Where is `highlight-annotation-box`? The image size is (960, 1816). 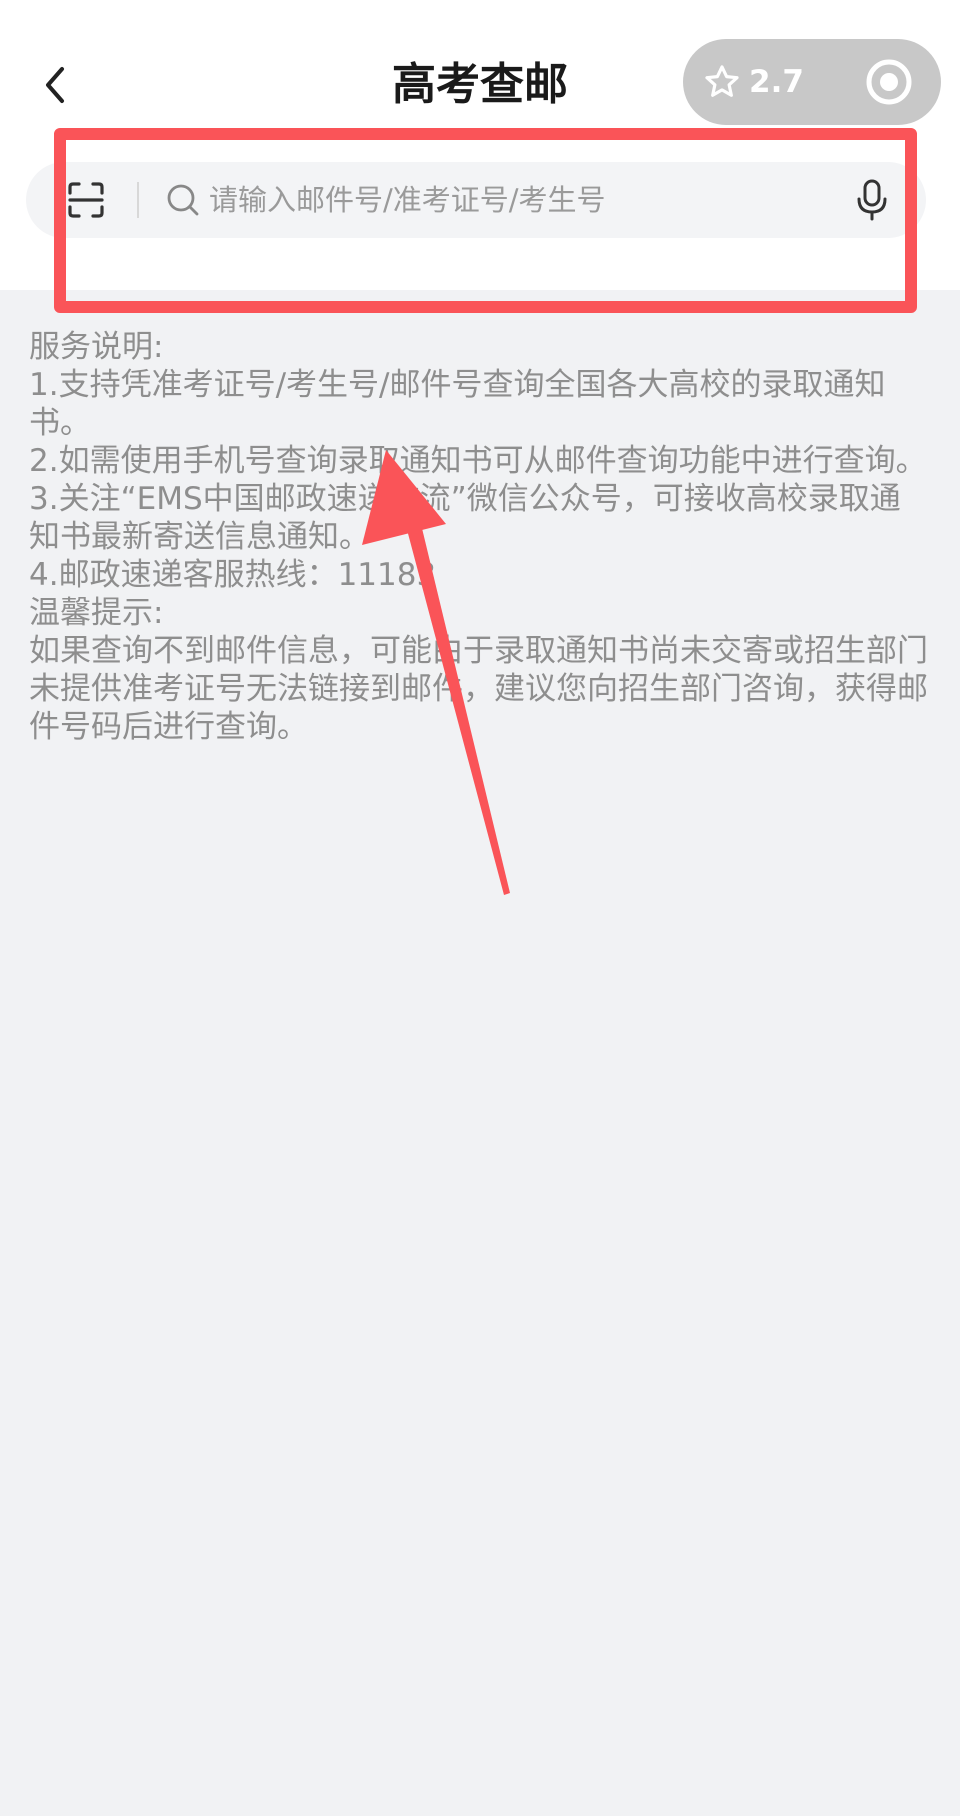 highlight-annotation-box is located at coordinates (485, 220).